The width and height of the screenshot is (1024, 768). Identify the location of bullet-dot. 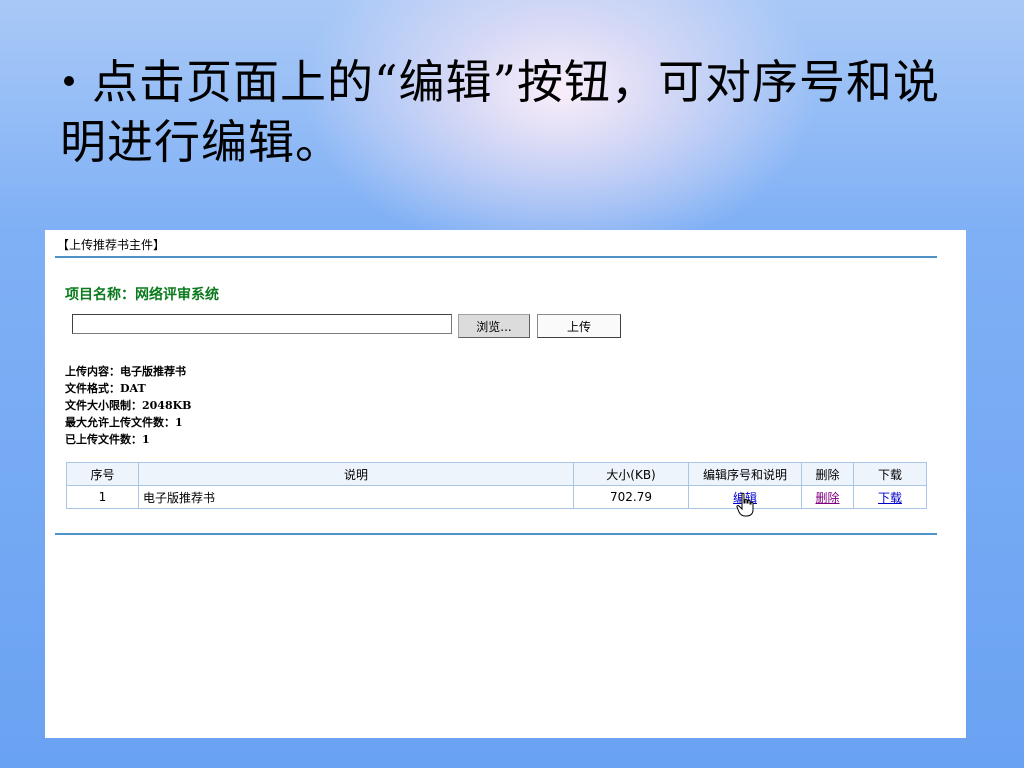
(69, 81).